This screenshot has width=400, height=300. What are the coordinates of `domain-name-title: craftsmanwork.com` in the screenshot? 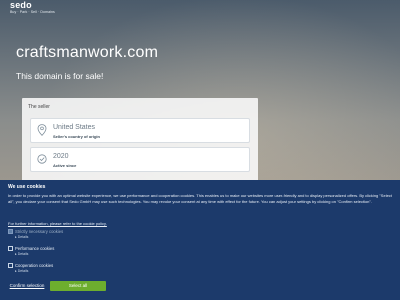 It's located at (87, 52).